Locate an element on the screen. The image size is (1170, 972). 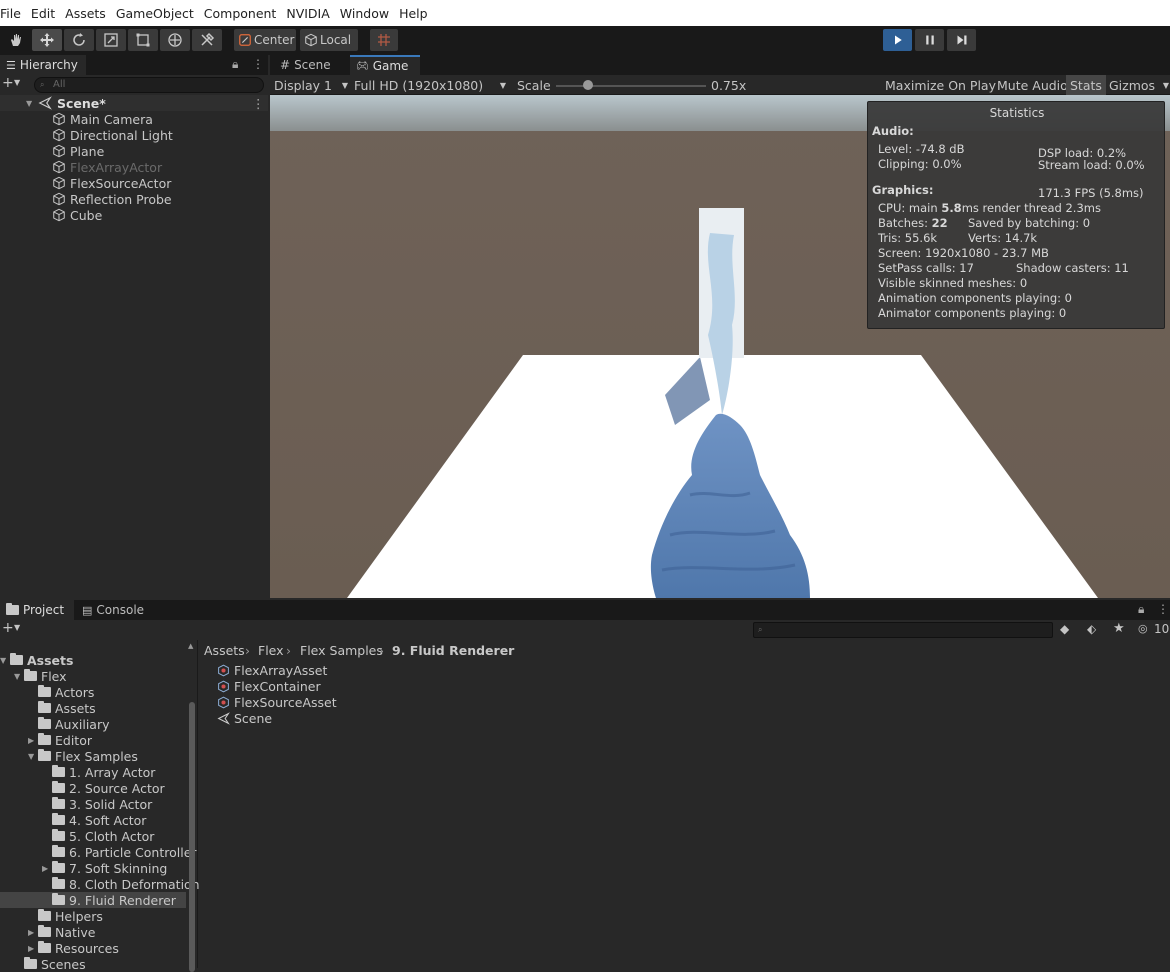
breadcrumb-flex-samples: Flex Samples is located at coordinates (341, 650).